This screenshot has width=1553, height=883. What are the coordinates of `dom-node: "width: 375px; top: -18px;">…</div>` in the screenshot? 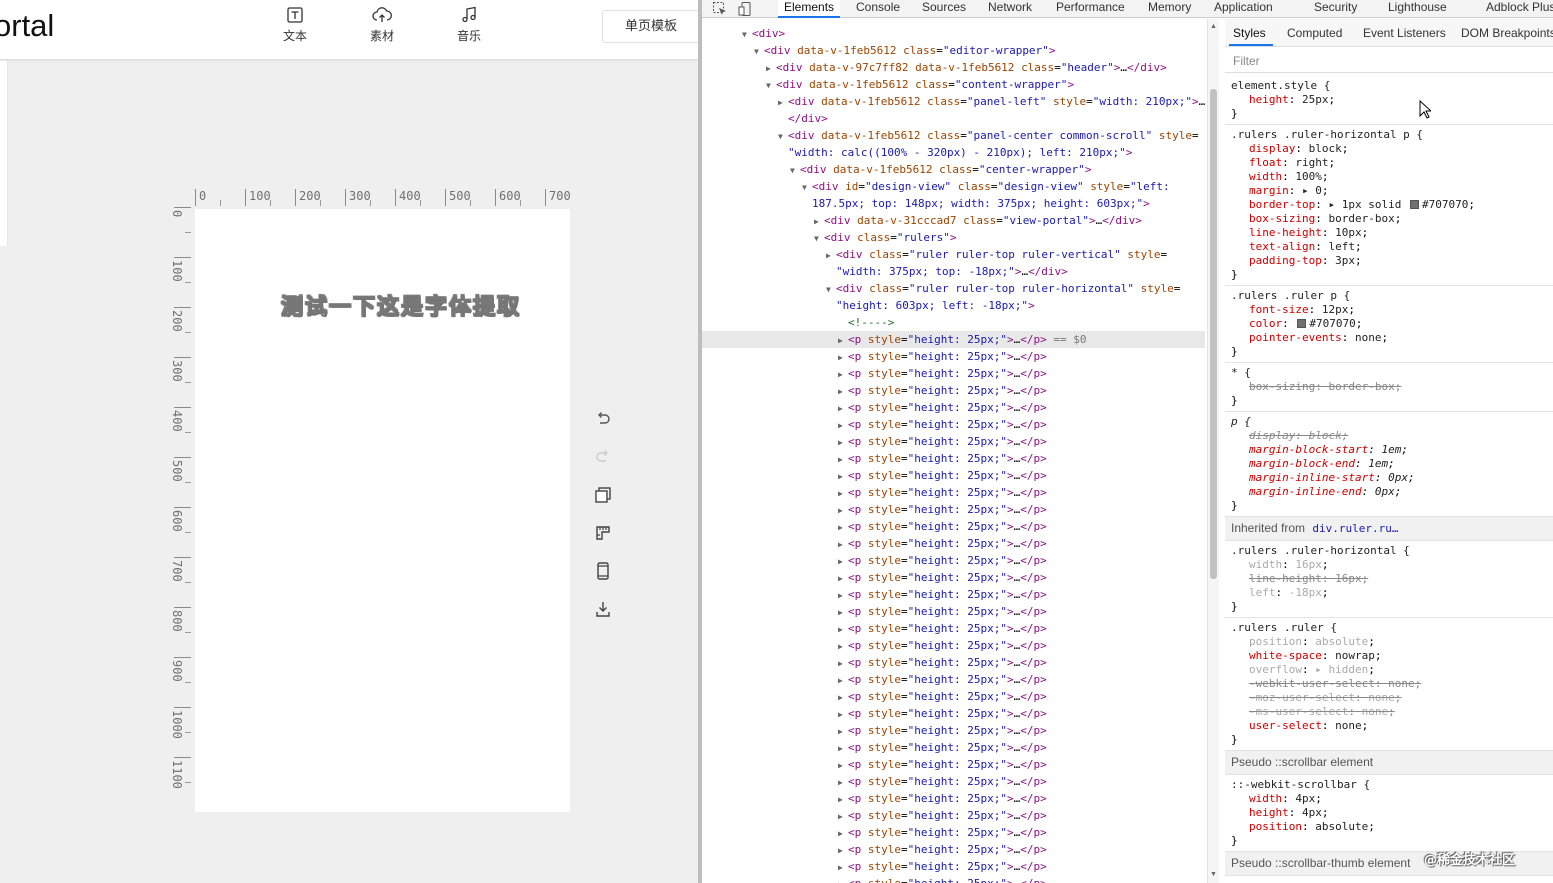 It's located at (953, 271).